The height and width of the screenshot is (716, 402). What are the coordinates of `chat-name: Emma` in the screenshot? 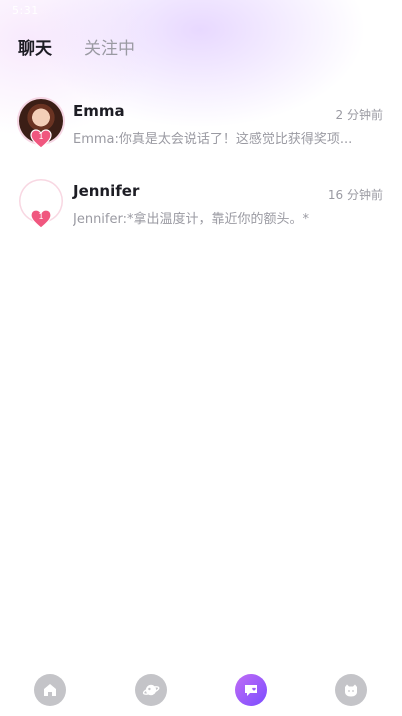 It's located at (99, 111).